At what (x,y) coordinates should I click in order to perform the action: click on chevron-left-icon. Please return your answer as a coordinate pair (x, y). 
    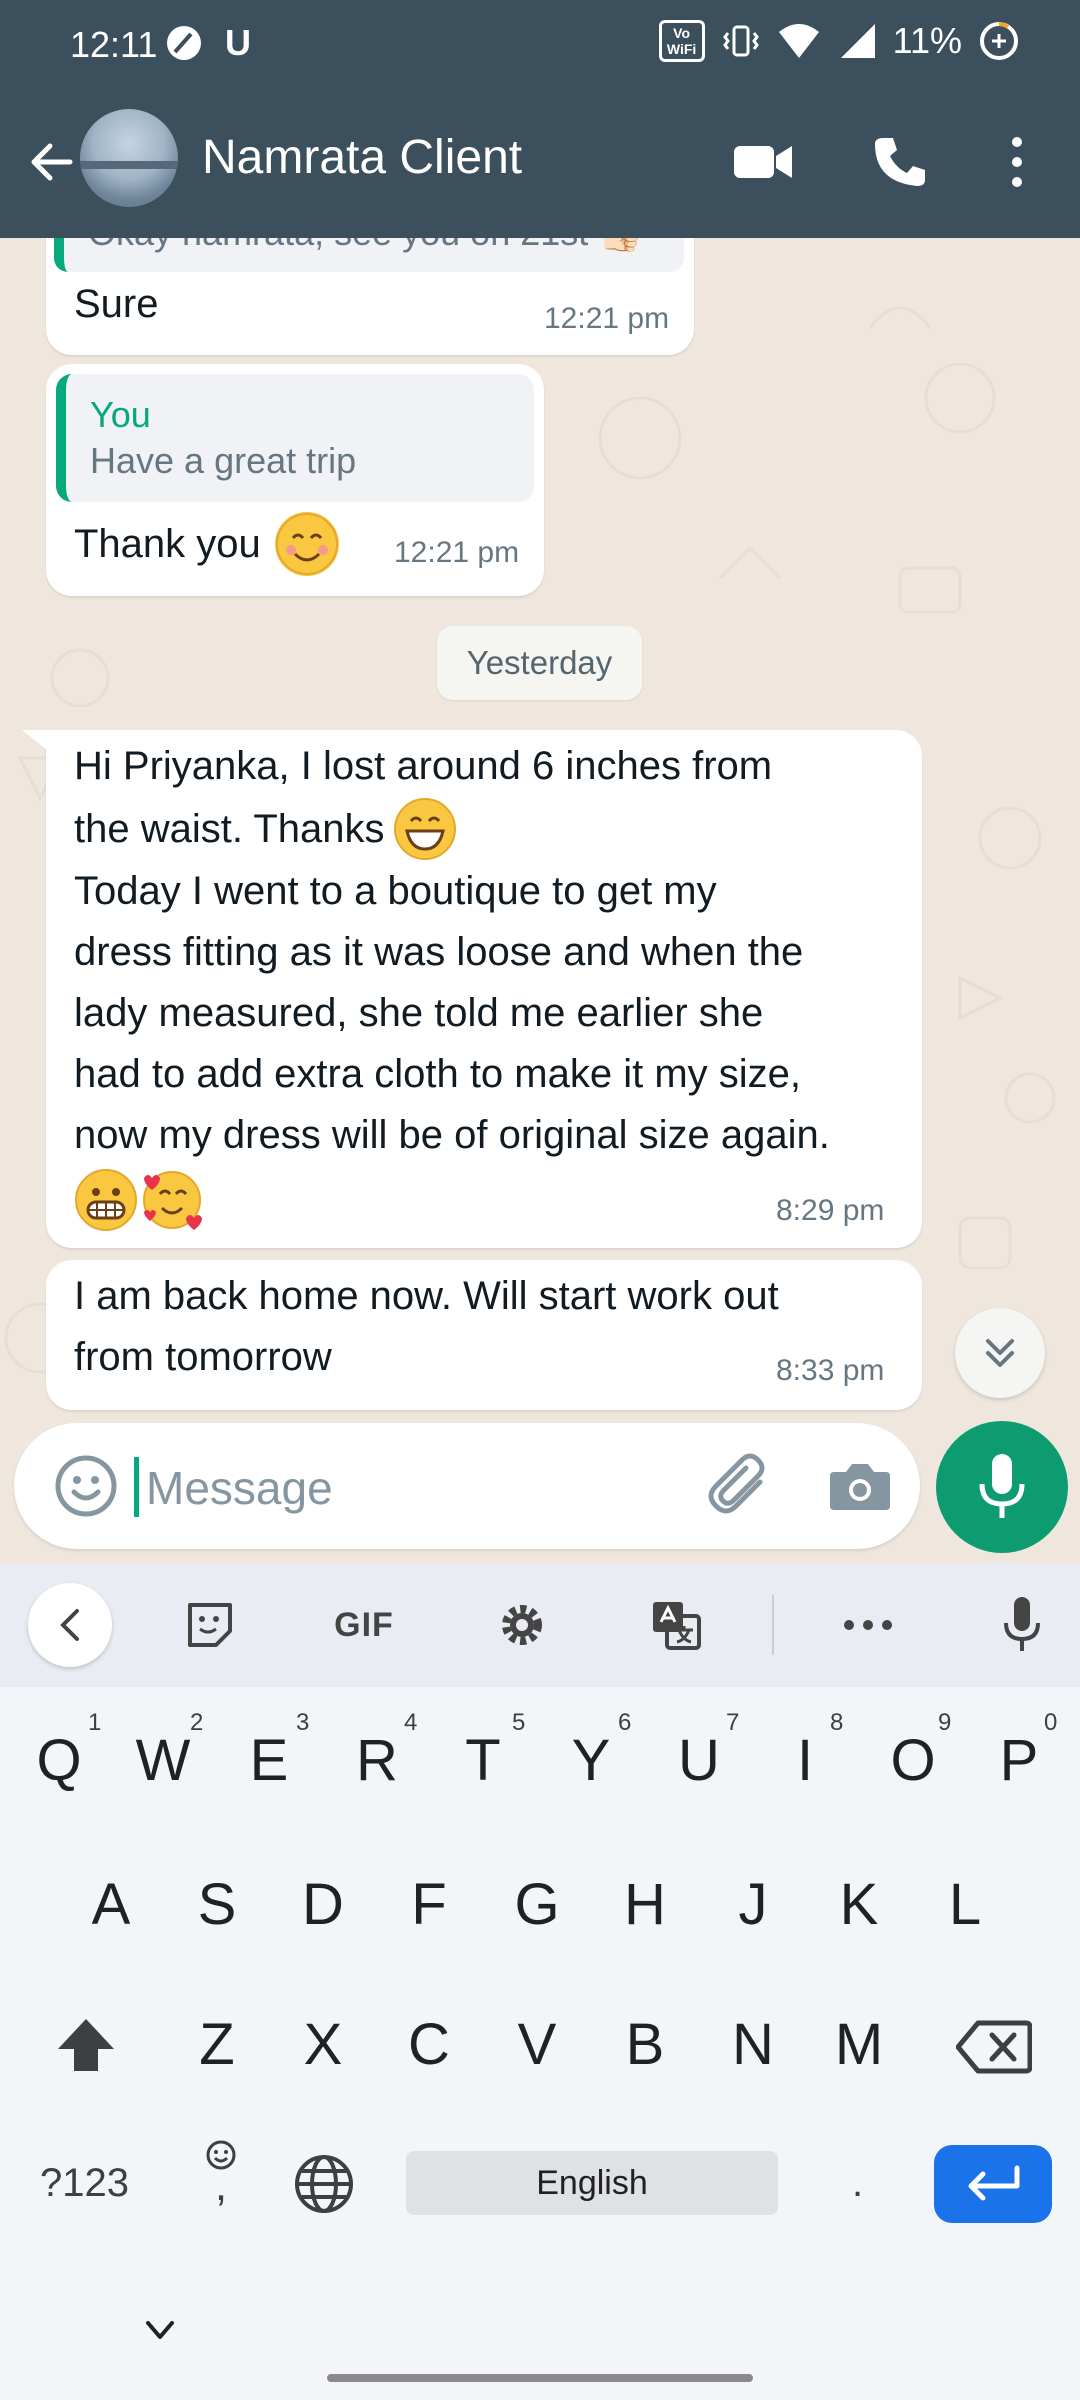
    Looking at the image, I should click on (69, 1625).